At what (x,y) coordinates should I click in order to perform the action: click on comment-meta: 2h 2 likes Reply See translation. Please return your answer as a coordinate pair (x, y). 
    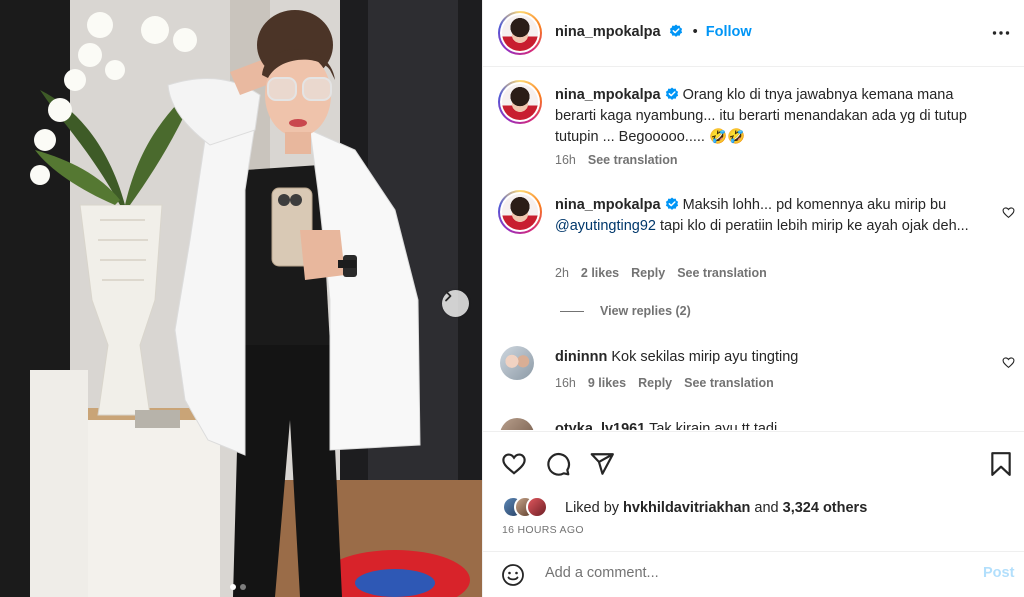
    Looking at the image, I should click on (661, 273).